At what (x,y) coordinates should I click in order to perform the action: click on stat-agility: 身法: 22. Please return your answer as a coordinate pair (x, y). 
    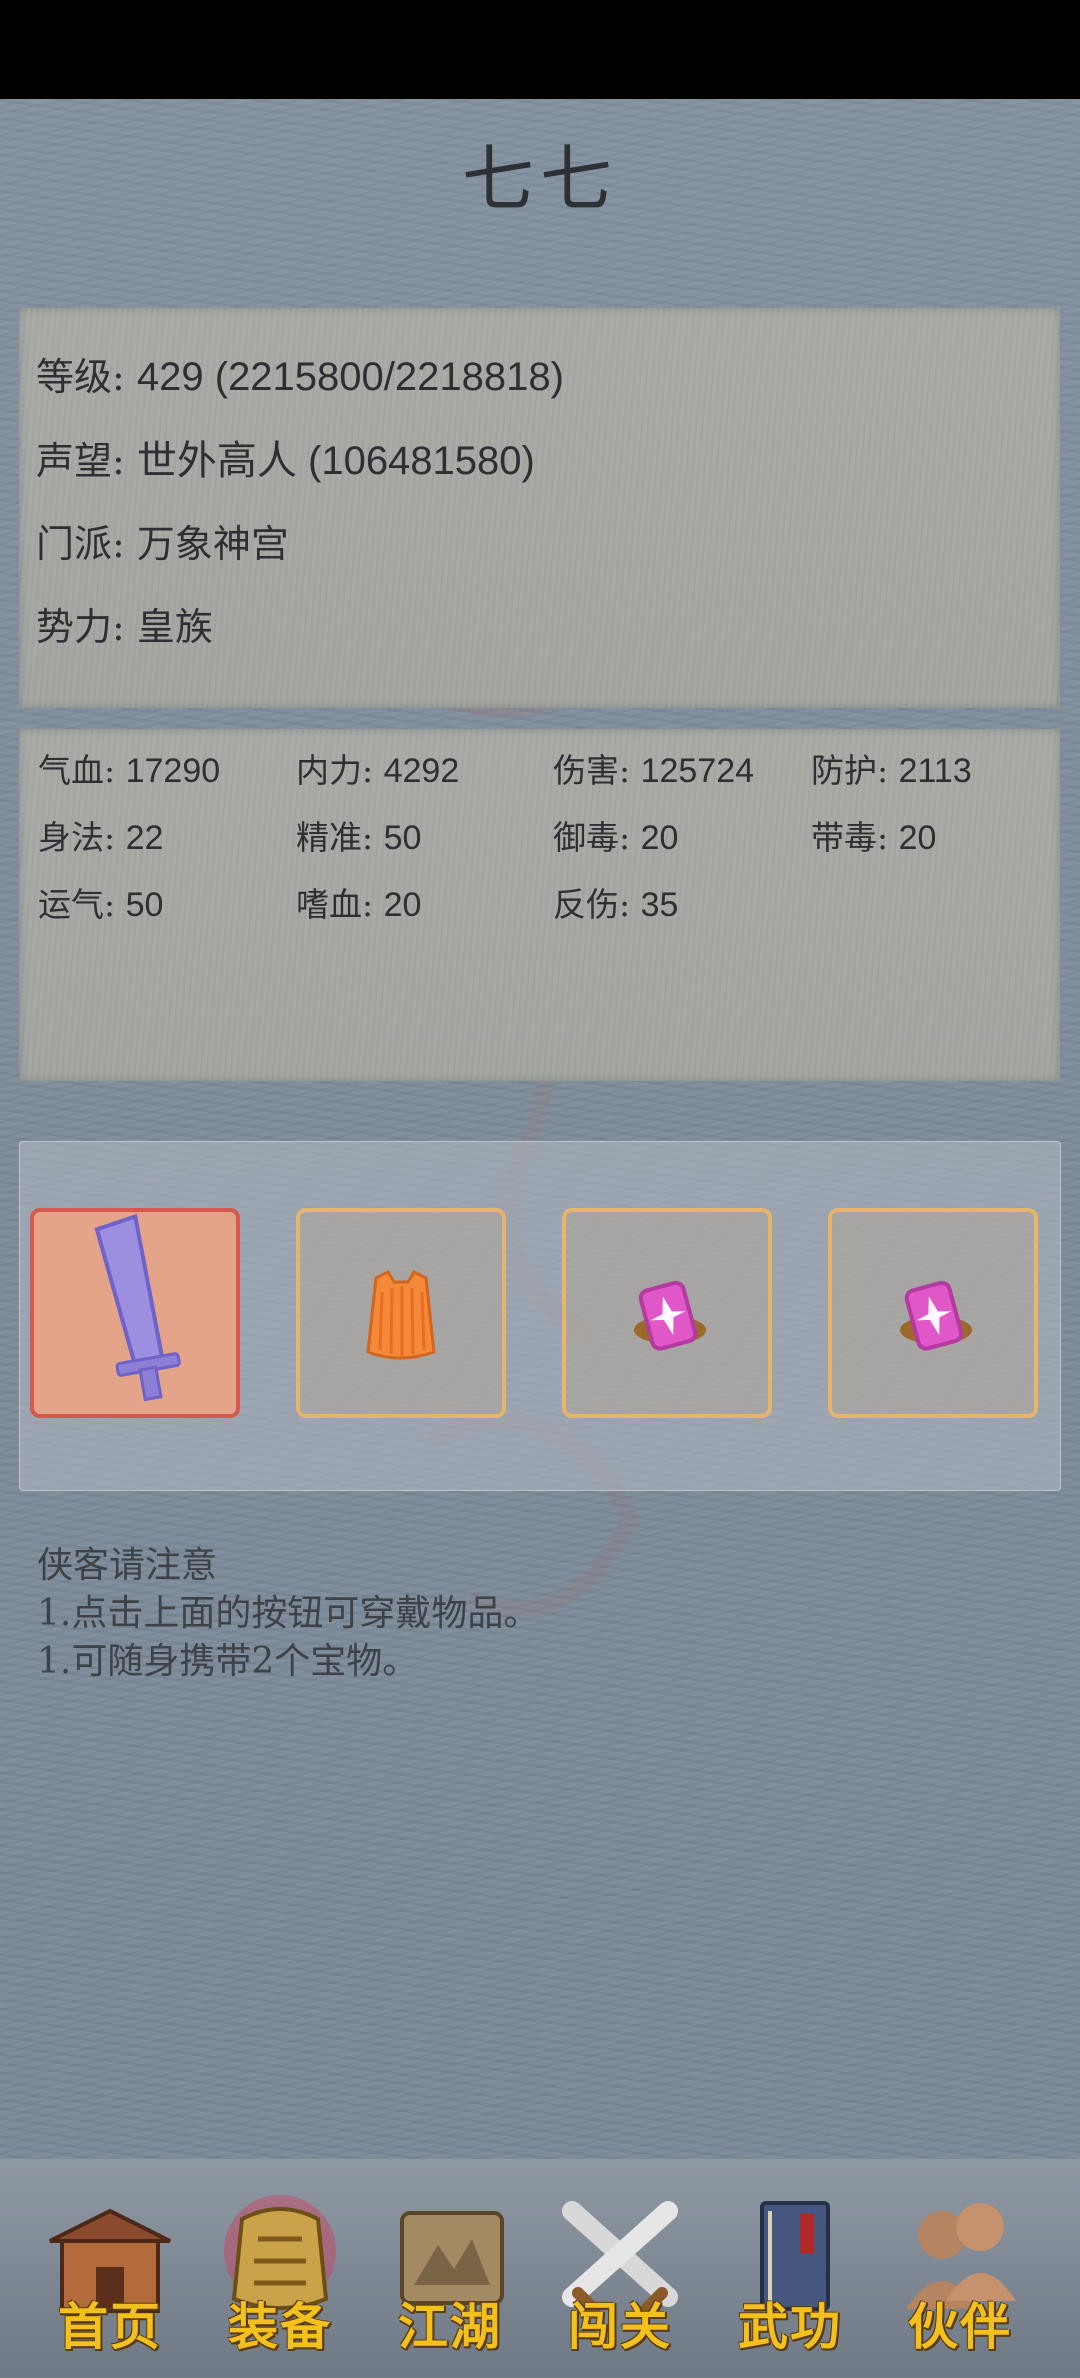
    Looking at the image, I should click on (101, 837).